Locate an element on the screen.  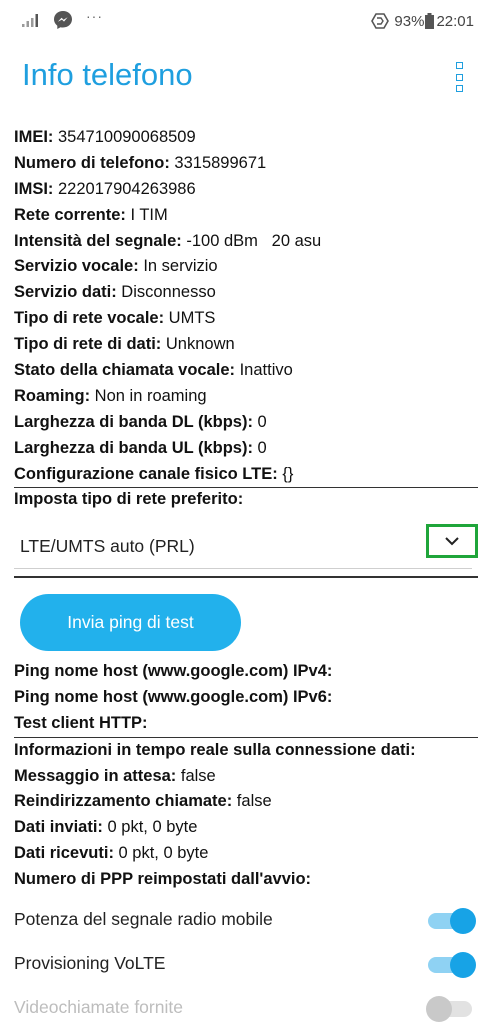
info-row-ul-bandwidth: Larghezza di banda UL (kbps): 0 is located at coordinates (140, 447).